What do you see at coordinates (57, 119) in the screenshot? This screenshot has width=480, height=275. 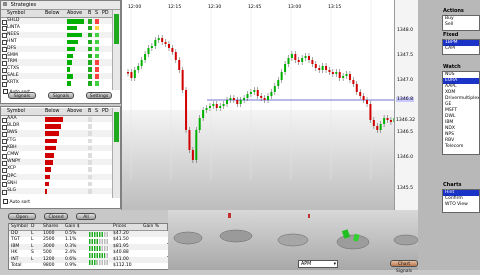 I see `table-row: AAA` at bounding box center [57, 119].